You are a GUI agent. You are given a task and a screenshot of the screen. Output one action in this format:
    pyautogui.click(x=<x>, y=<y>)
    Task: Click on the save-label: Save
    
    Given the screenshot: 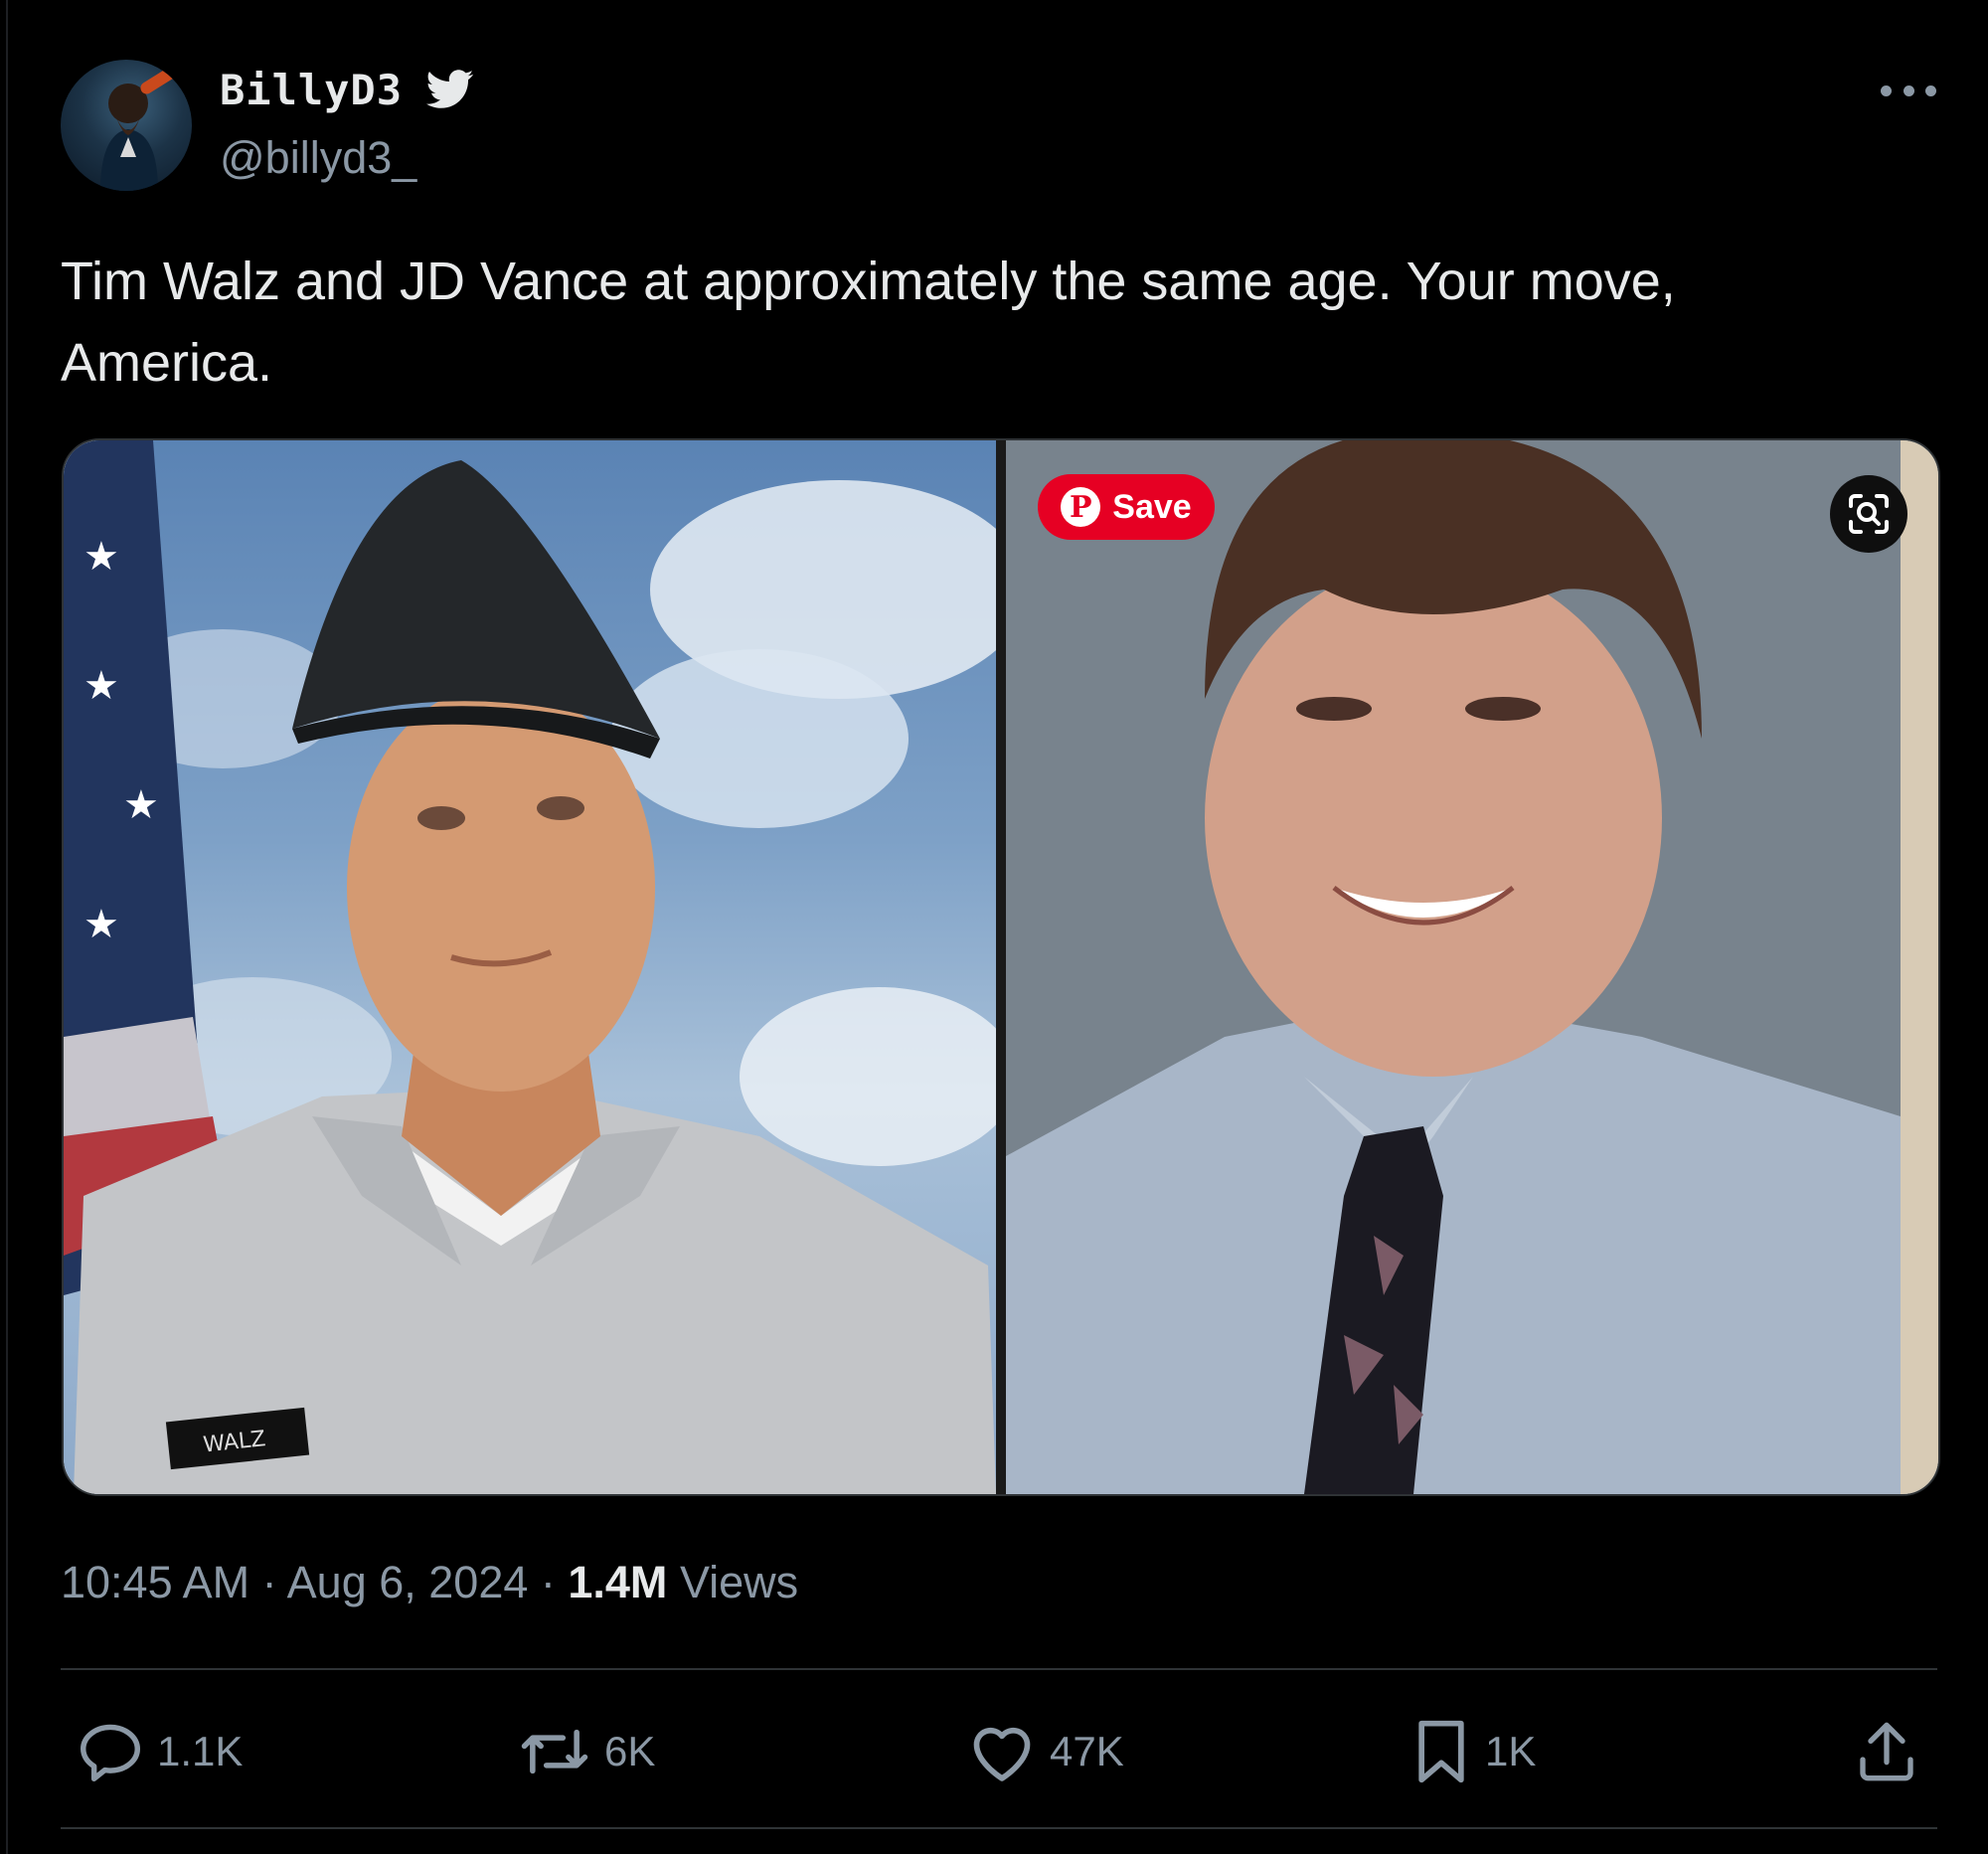 What is the action you would take?
    pyautogui.click(x=1152, y=506)
    